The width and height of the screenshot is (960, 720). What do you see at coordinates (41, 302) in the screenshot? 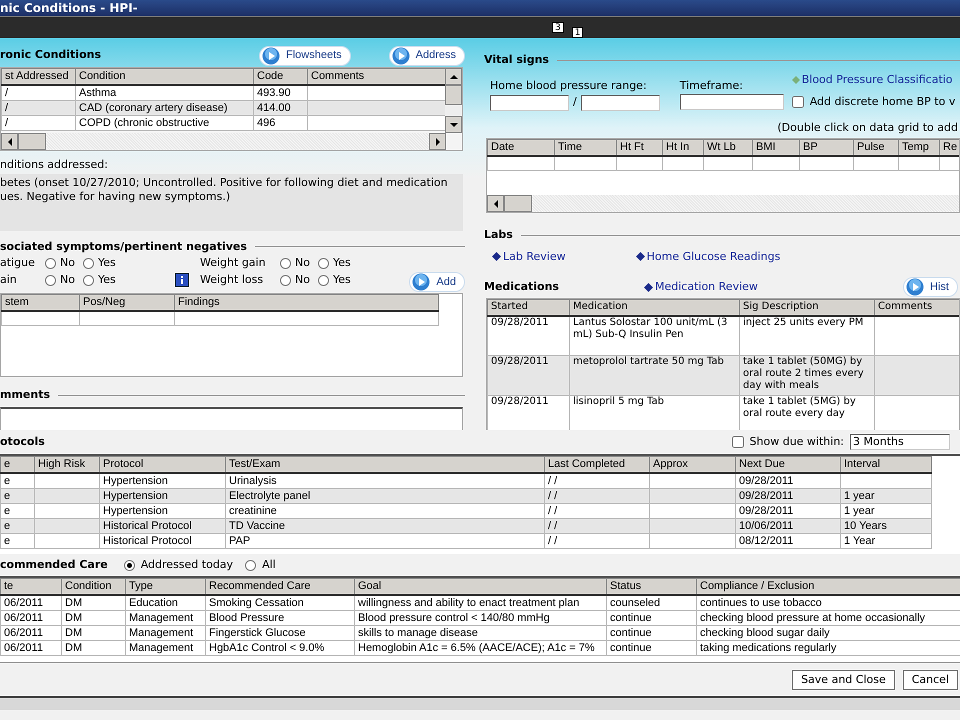
I see `column-header: stem` at bounding box center [41, 302].